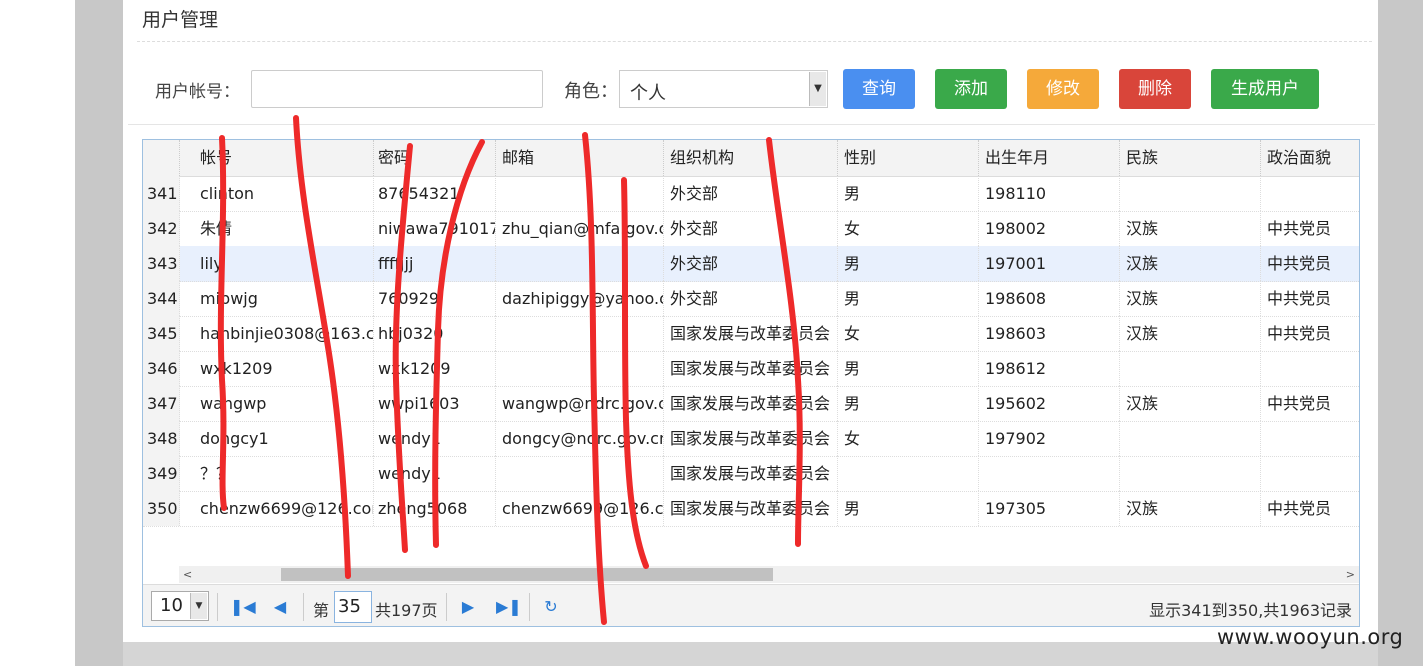 This screenshot has height=666, width=1423. I want to click on horizontal-scrollbar: < >, so click(769, 574).